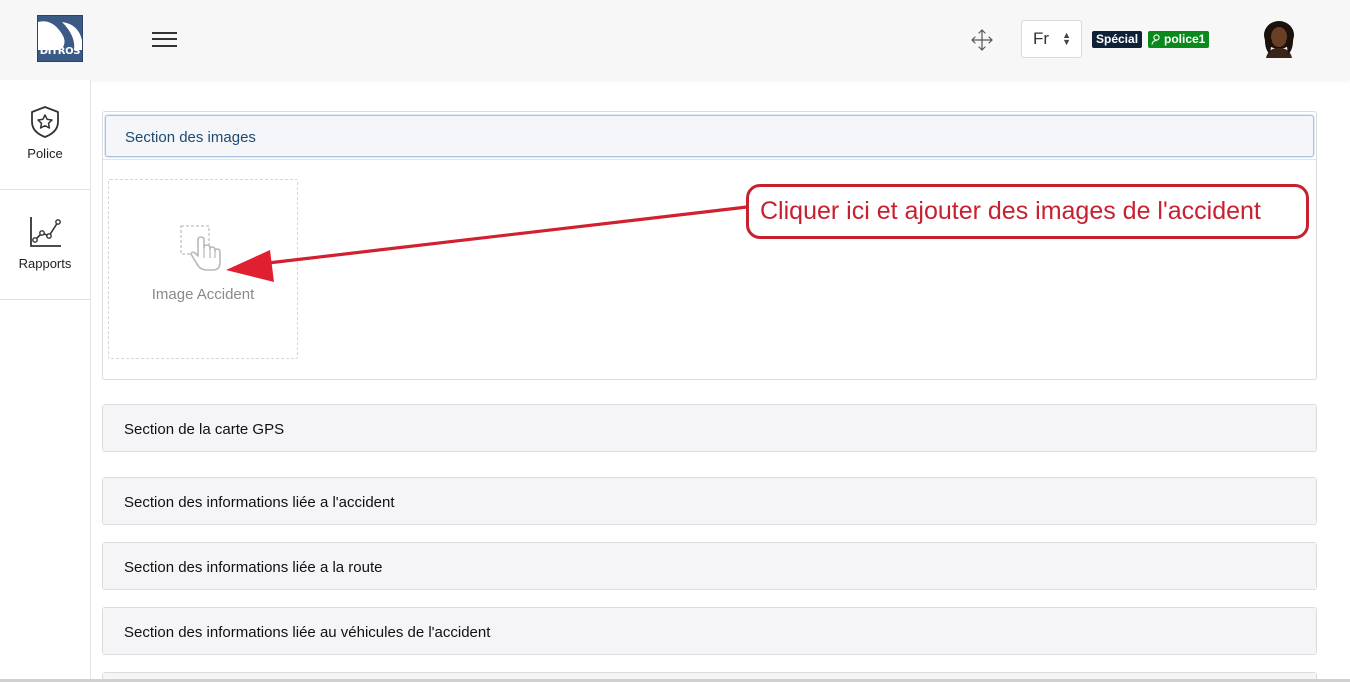 The width and height of the screenshot is (1350, 682). What do you see at coordinates (200, 248) in the screenshot?
I see `hand-click-icon` at bounding box center [200, 248].